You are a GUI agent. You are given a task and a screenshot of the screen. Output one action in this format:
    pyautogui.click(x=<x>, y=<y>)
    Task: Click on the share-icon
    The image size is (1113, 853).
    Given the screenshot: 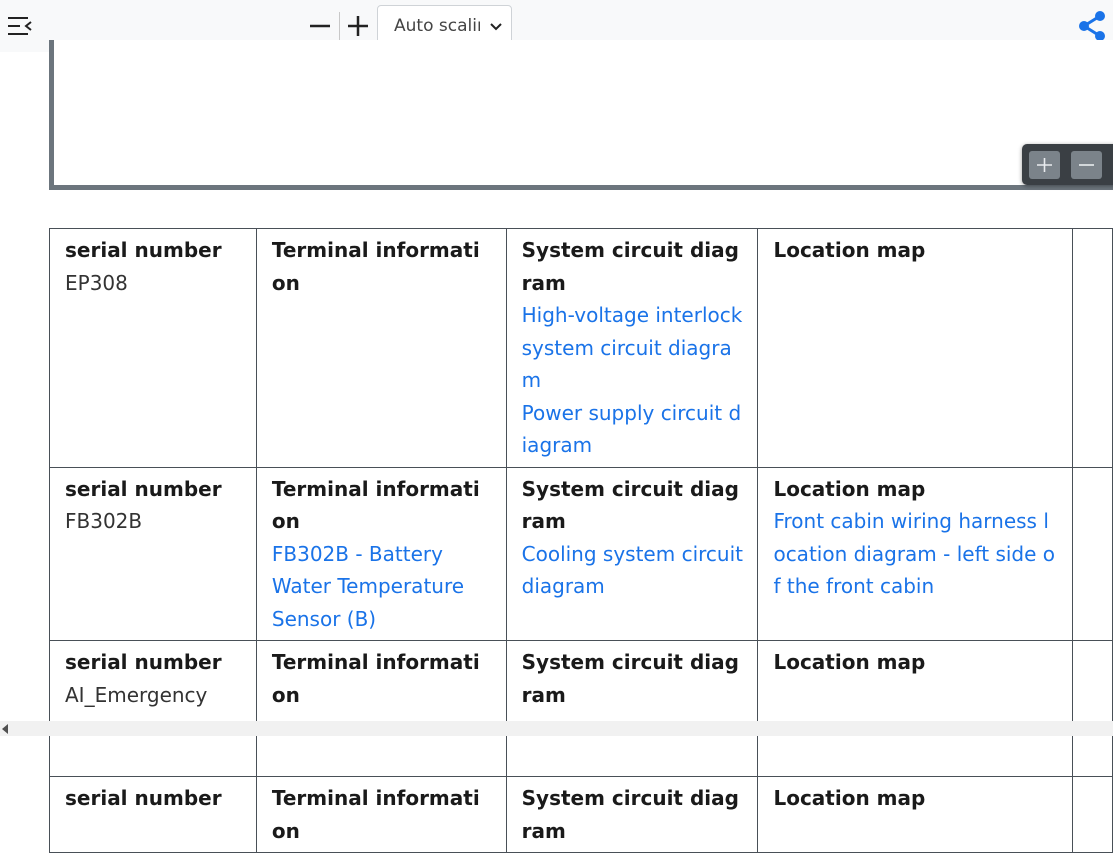 What is the action you would take?
    pyautogui.click(x=1092, y=26)
    